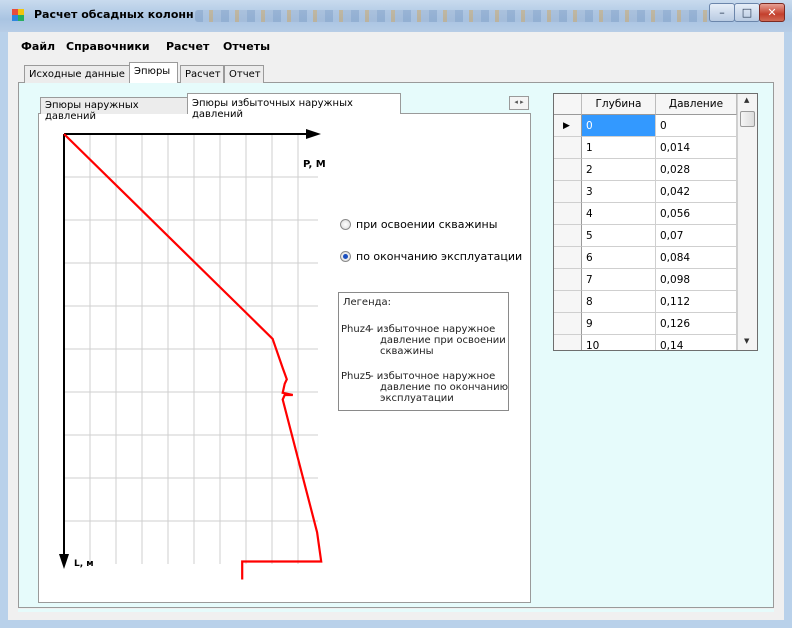 The width and height of the screenshot is (792, 628). Describe the element at coordinates (455, 16) in the screenshot. I see `blurred-toolbar` at that location.